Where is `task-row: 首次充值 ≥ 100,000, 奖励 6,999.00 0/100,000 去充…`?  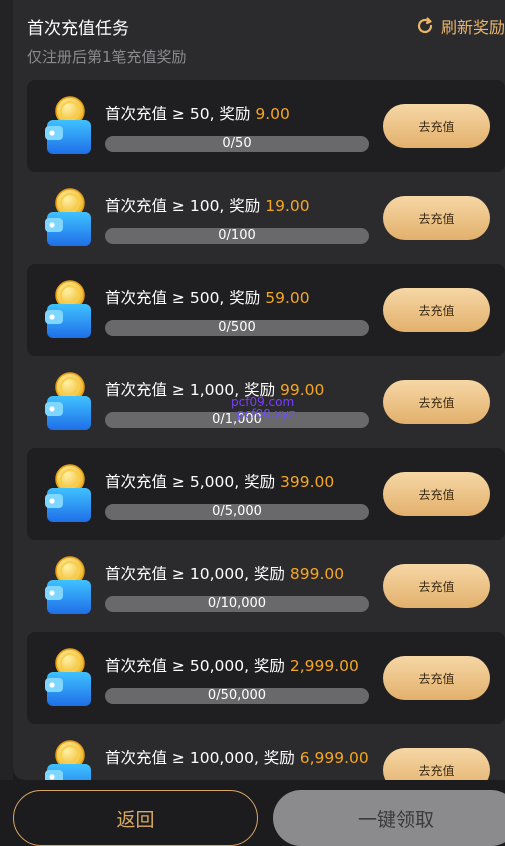
task-row: 首次充值 ≥ 100,000, 奖励 6,999.00 0/100,000 去充… is located at coordinates (266, 752).